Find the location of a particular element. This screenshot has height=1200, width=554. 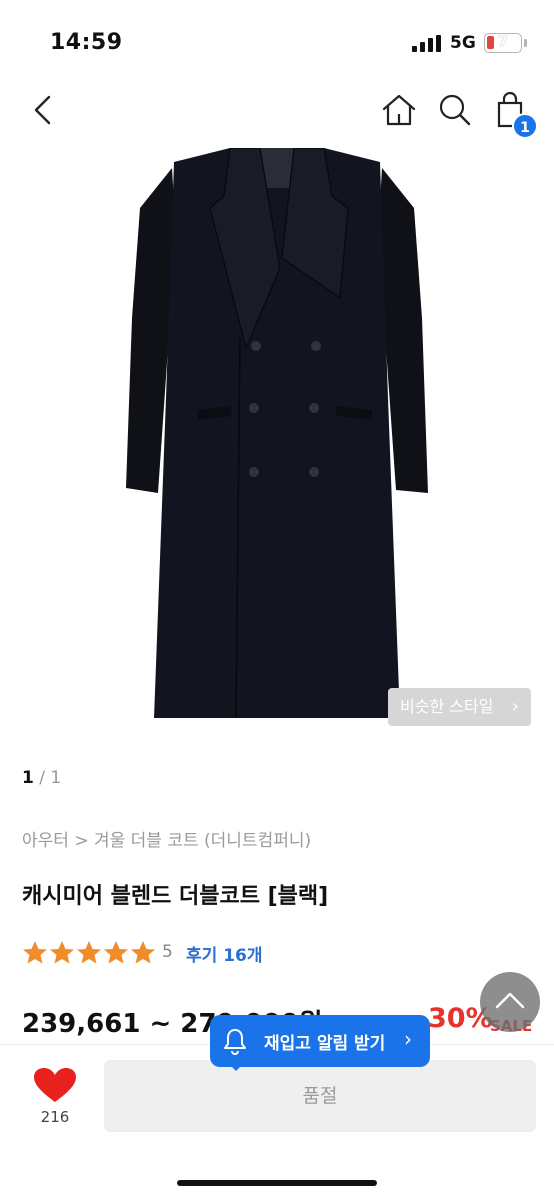

restock-alert-button: 재입고 알림 받기 › is located at coordinates (320, 1041).